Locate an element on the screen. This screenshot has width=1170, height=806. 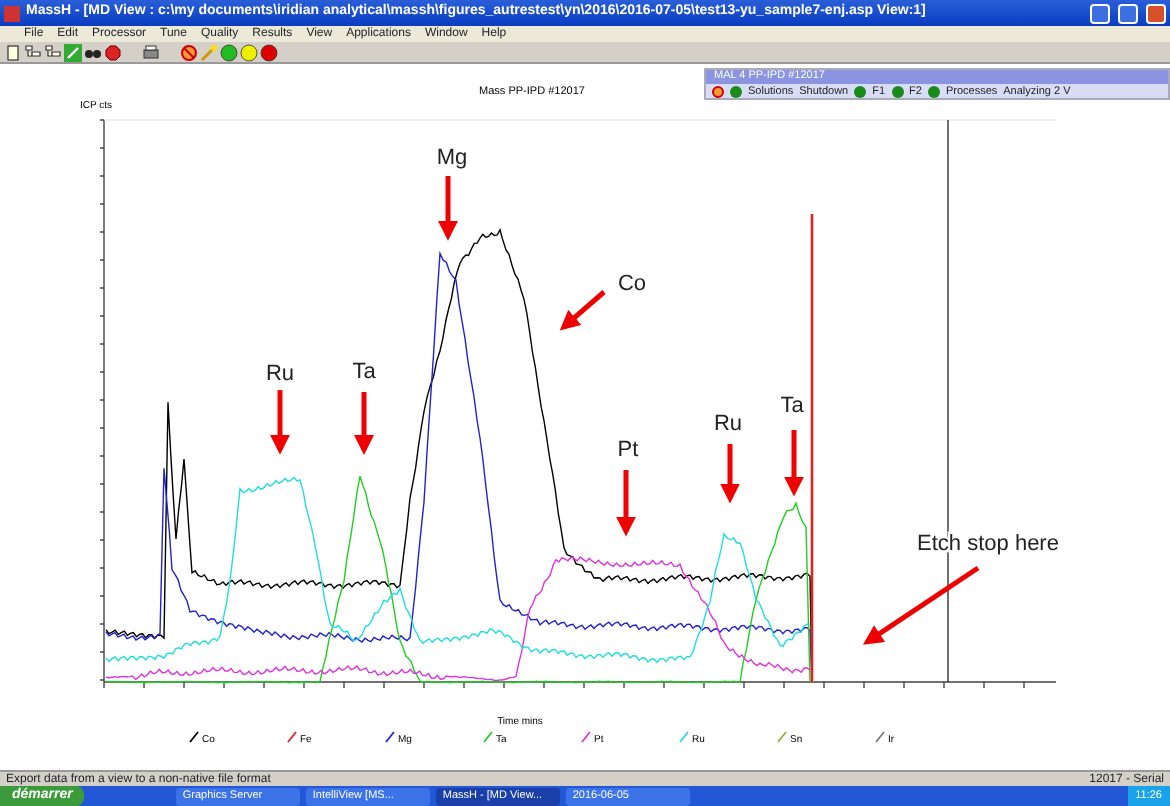
minimize-button is located at coordinates (1100, 13).